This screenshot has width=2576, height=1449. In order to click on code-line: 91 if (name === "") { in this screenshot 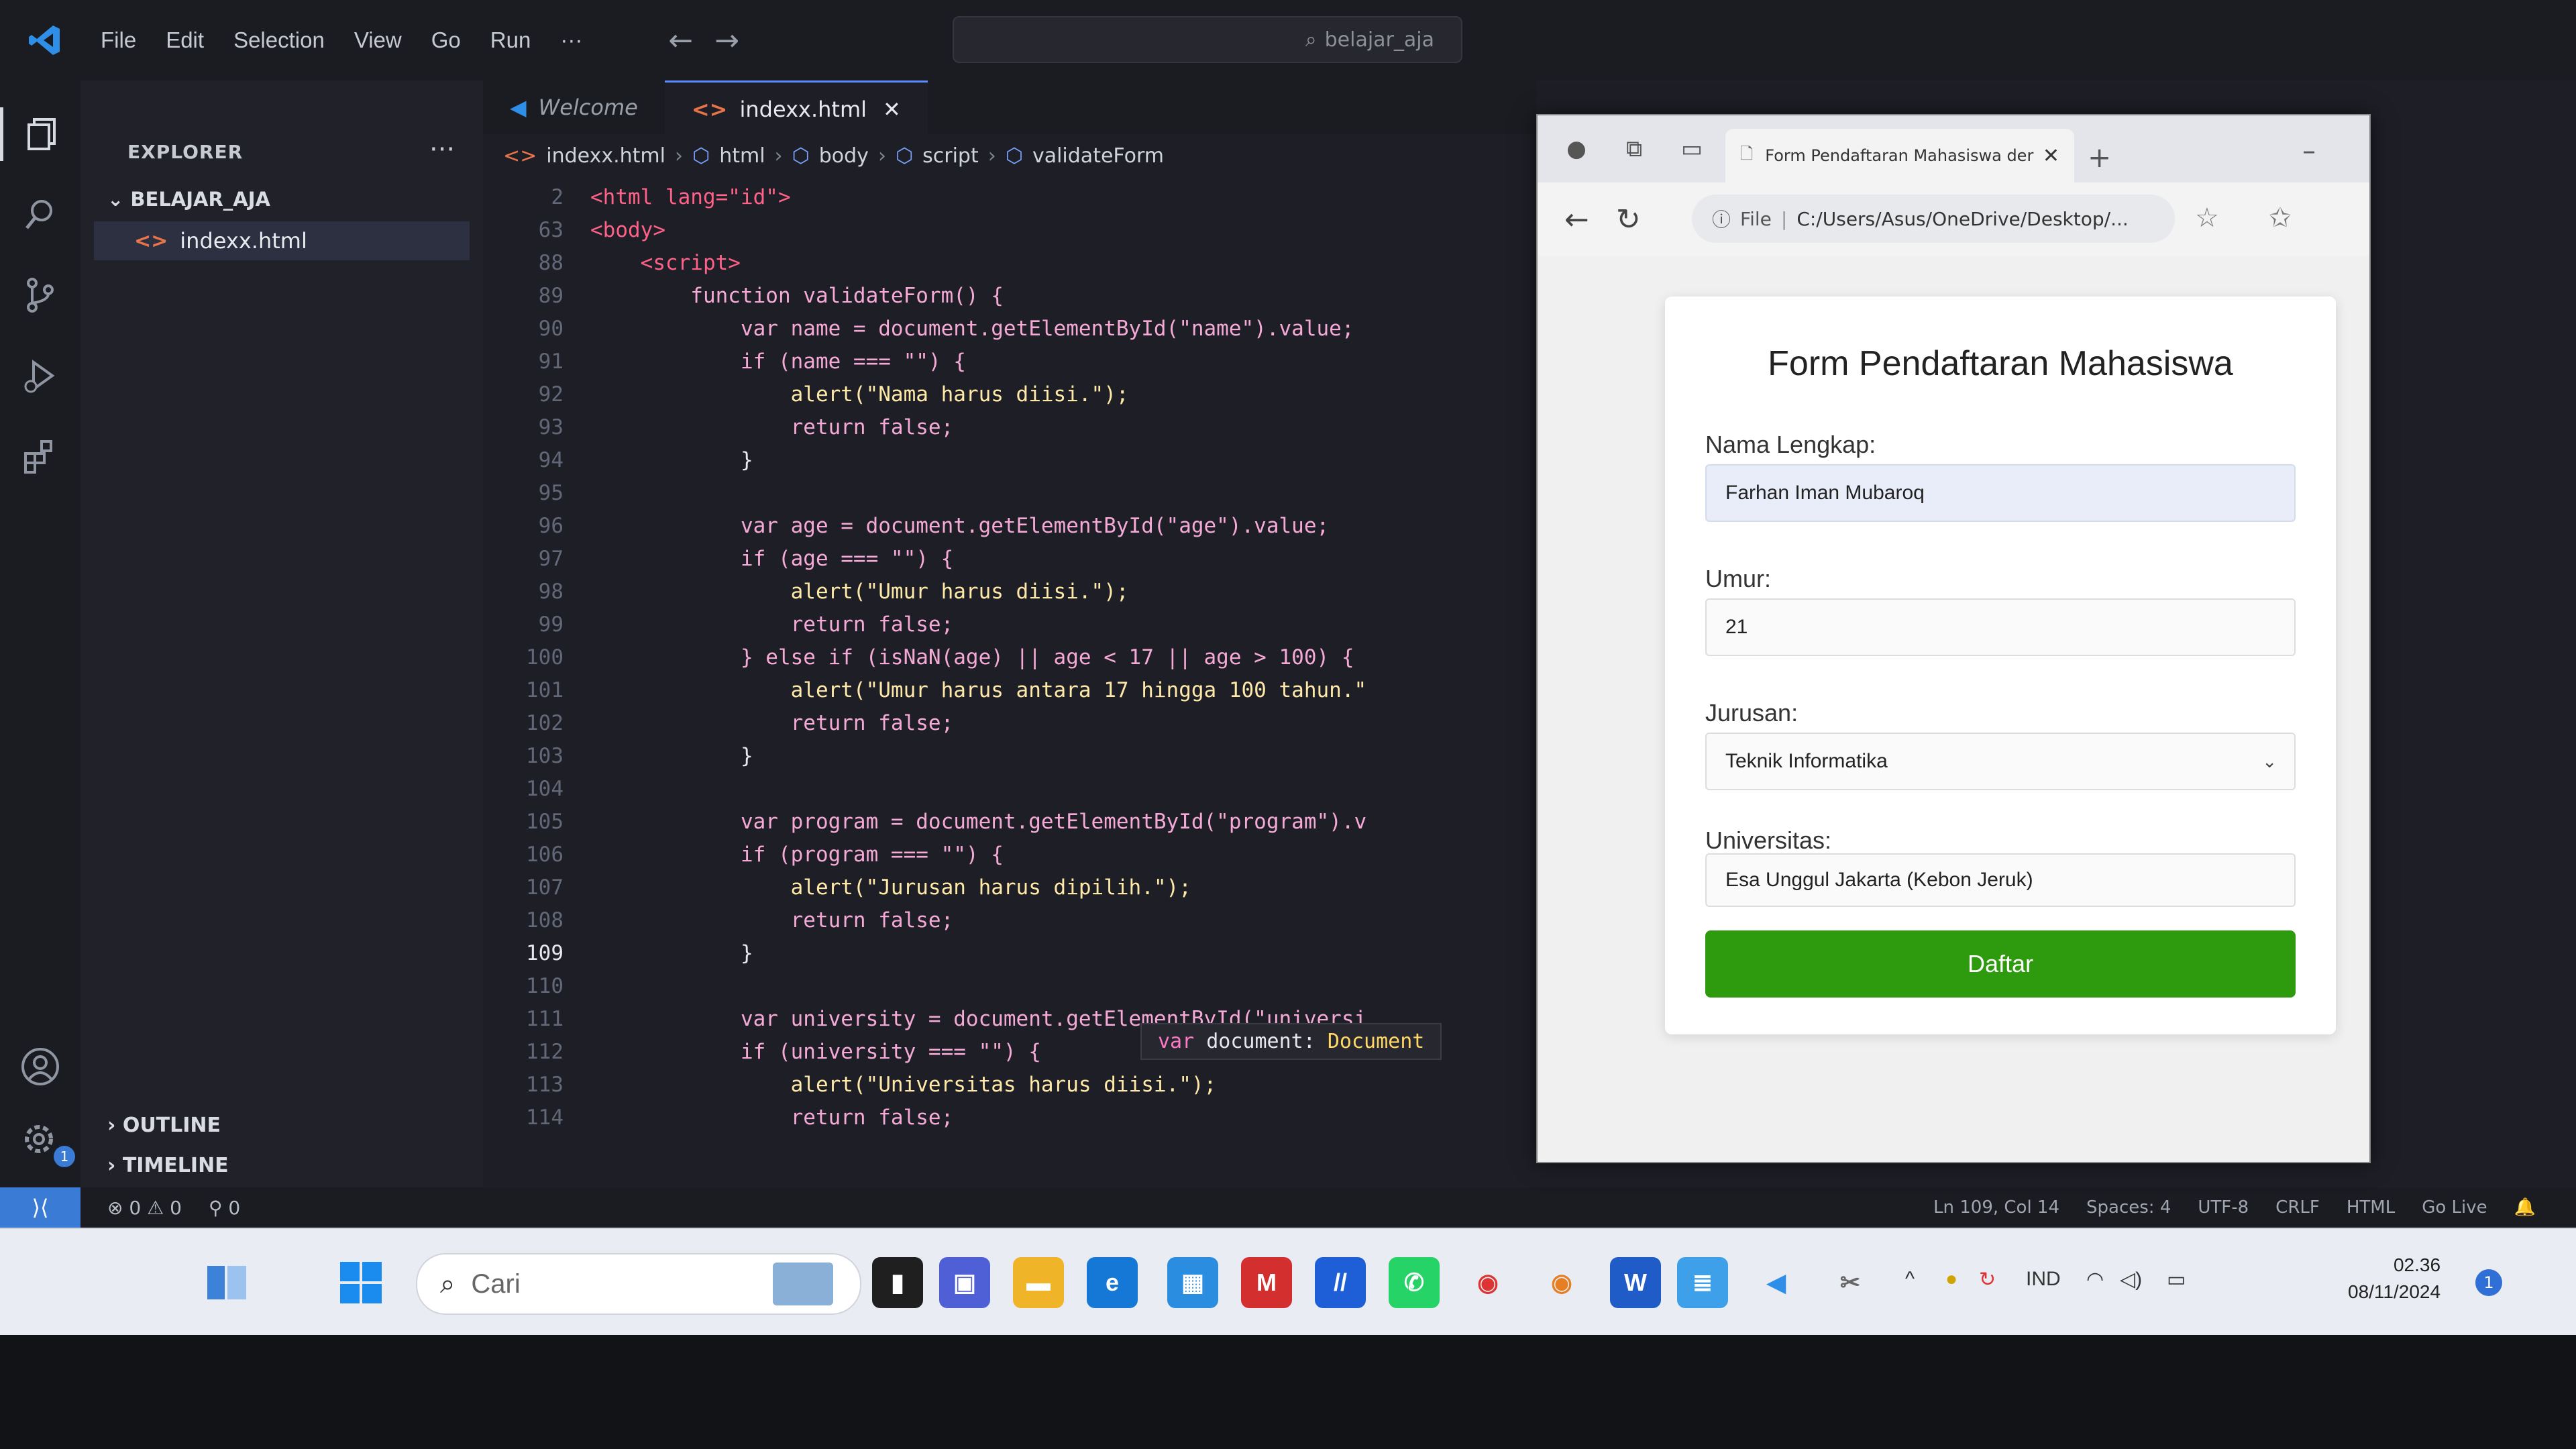, I will do `click(1009, 361)`.